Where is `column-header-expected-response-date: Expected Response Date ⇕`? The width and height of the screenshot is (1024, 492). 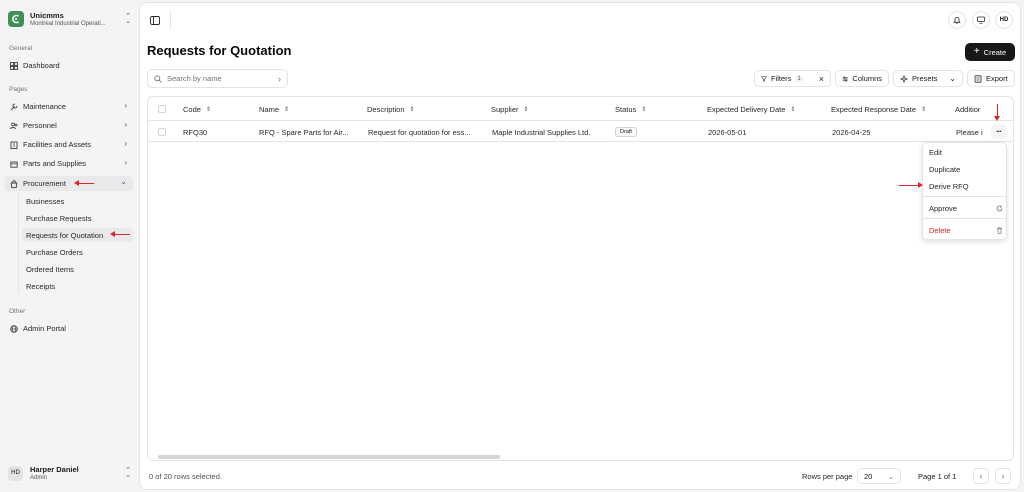
column-header-expected-response-date: Expected Response Date ⇕ is located at coordinates (878, 109).